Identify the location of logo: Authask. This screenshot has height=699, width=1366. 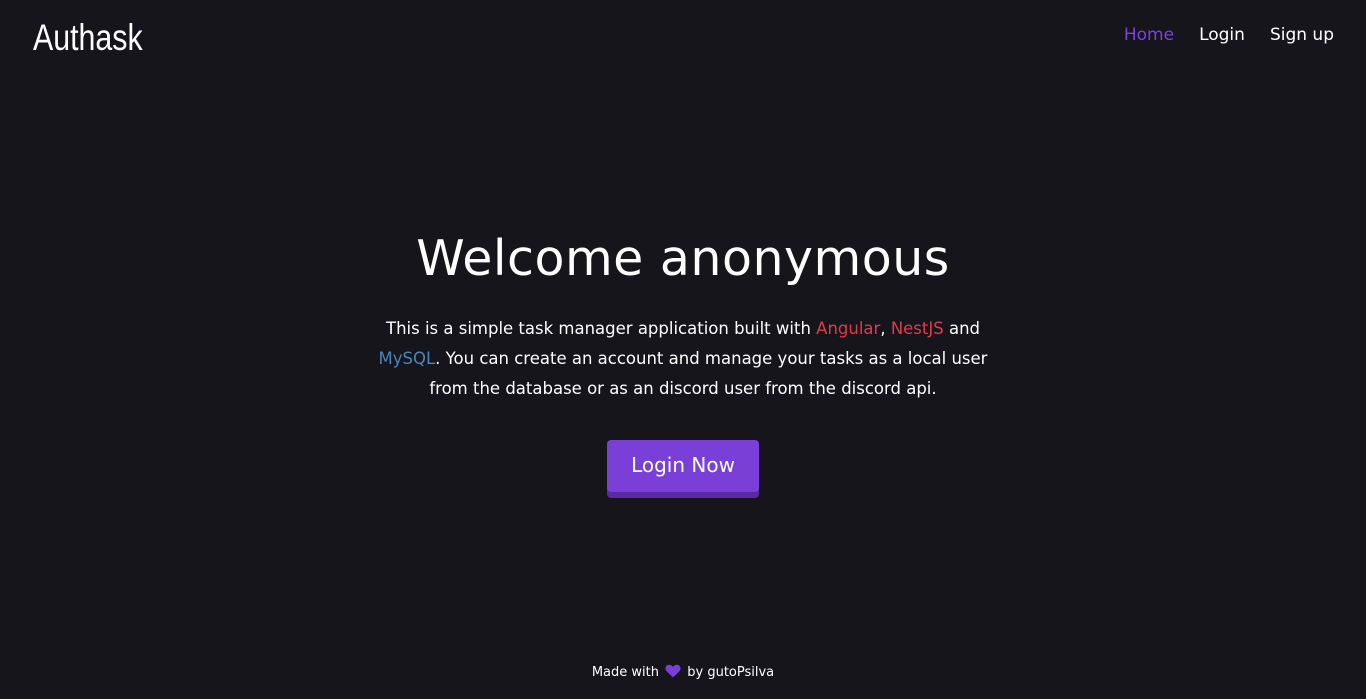
(88, 38).